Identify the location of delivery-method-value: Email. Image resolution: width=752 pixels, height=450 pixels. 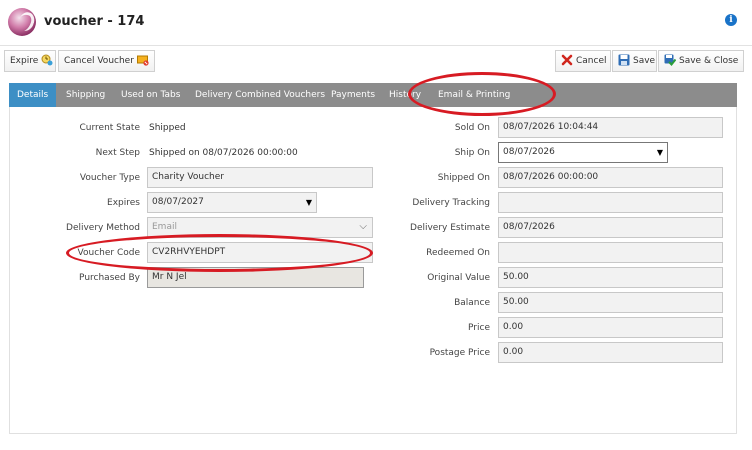
(164, 227).